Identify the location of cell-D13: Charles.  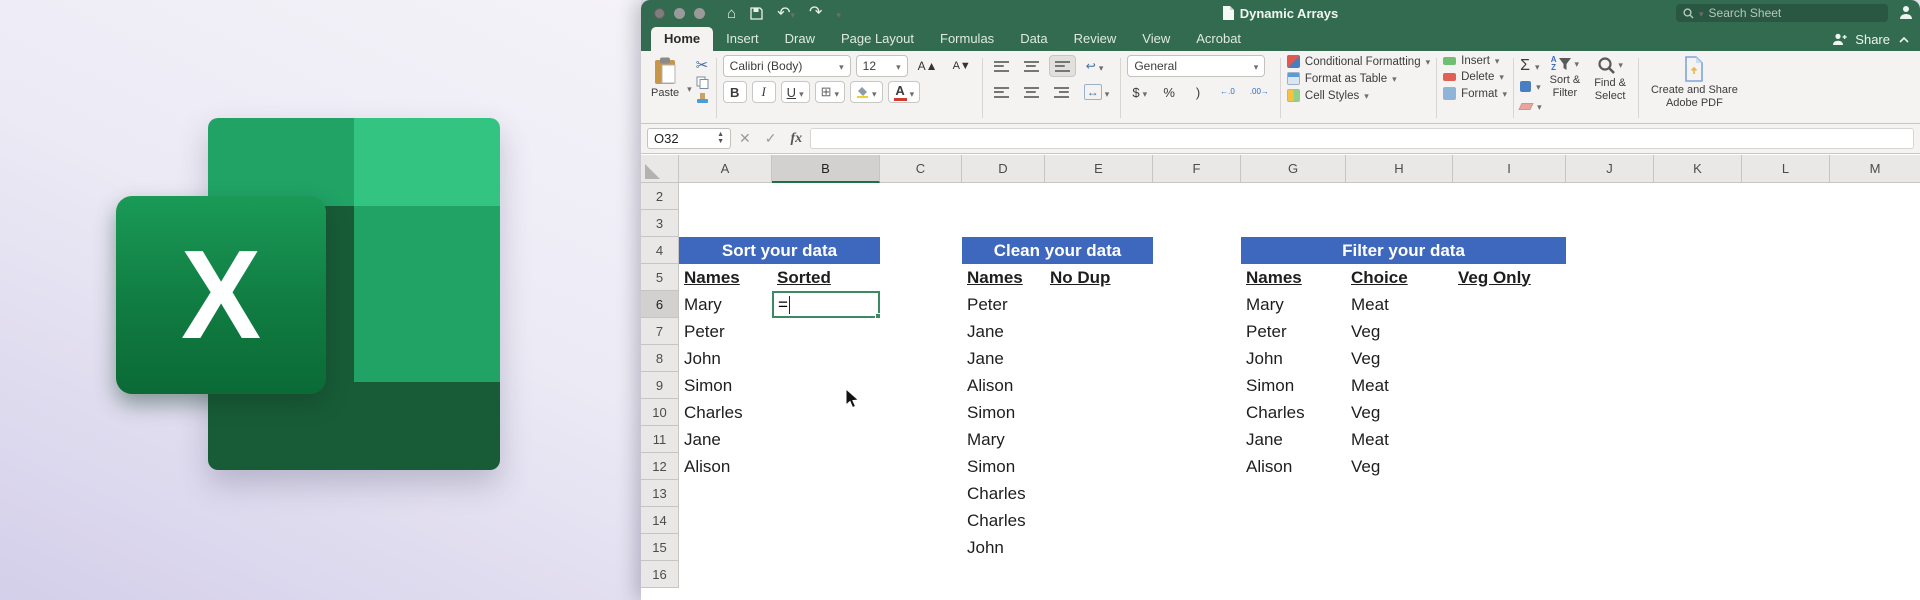
(1003, 493).